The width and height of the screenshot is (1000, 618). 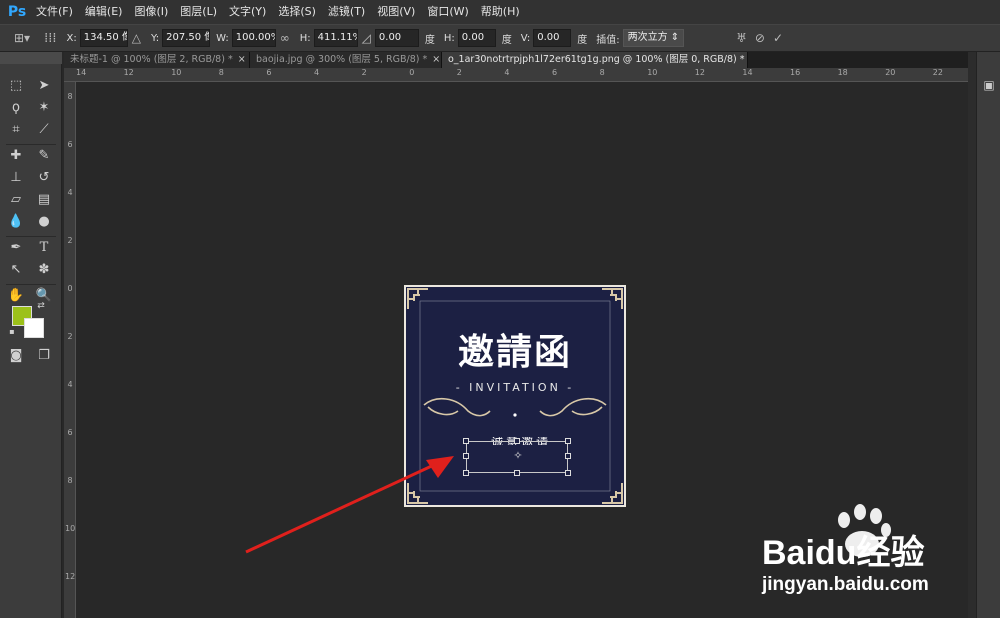 What do you see at coordinates (41, 306) in the screenshot?
I see `swap-colors-icon: ⇄` at bounding box center [41, 306].